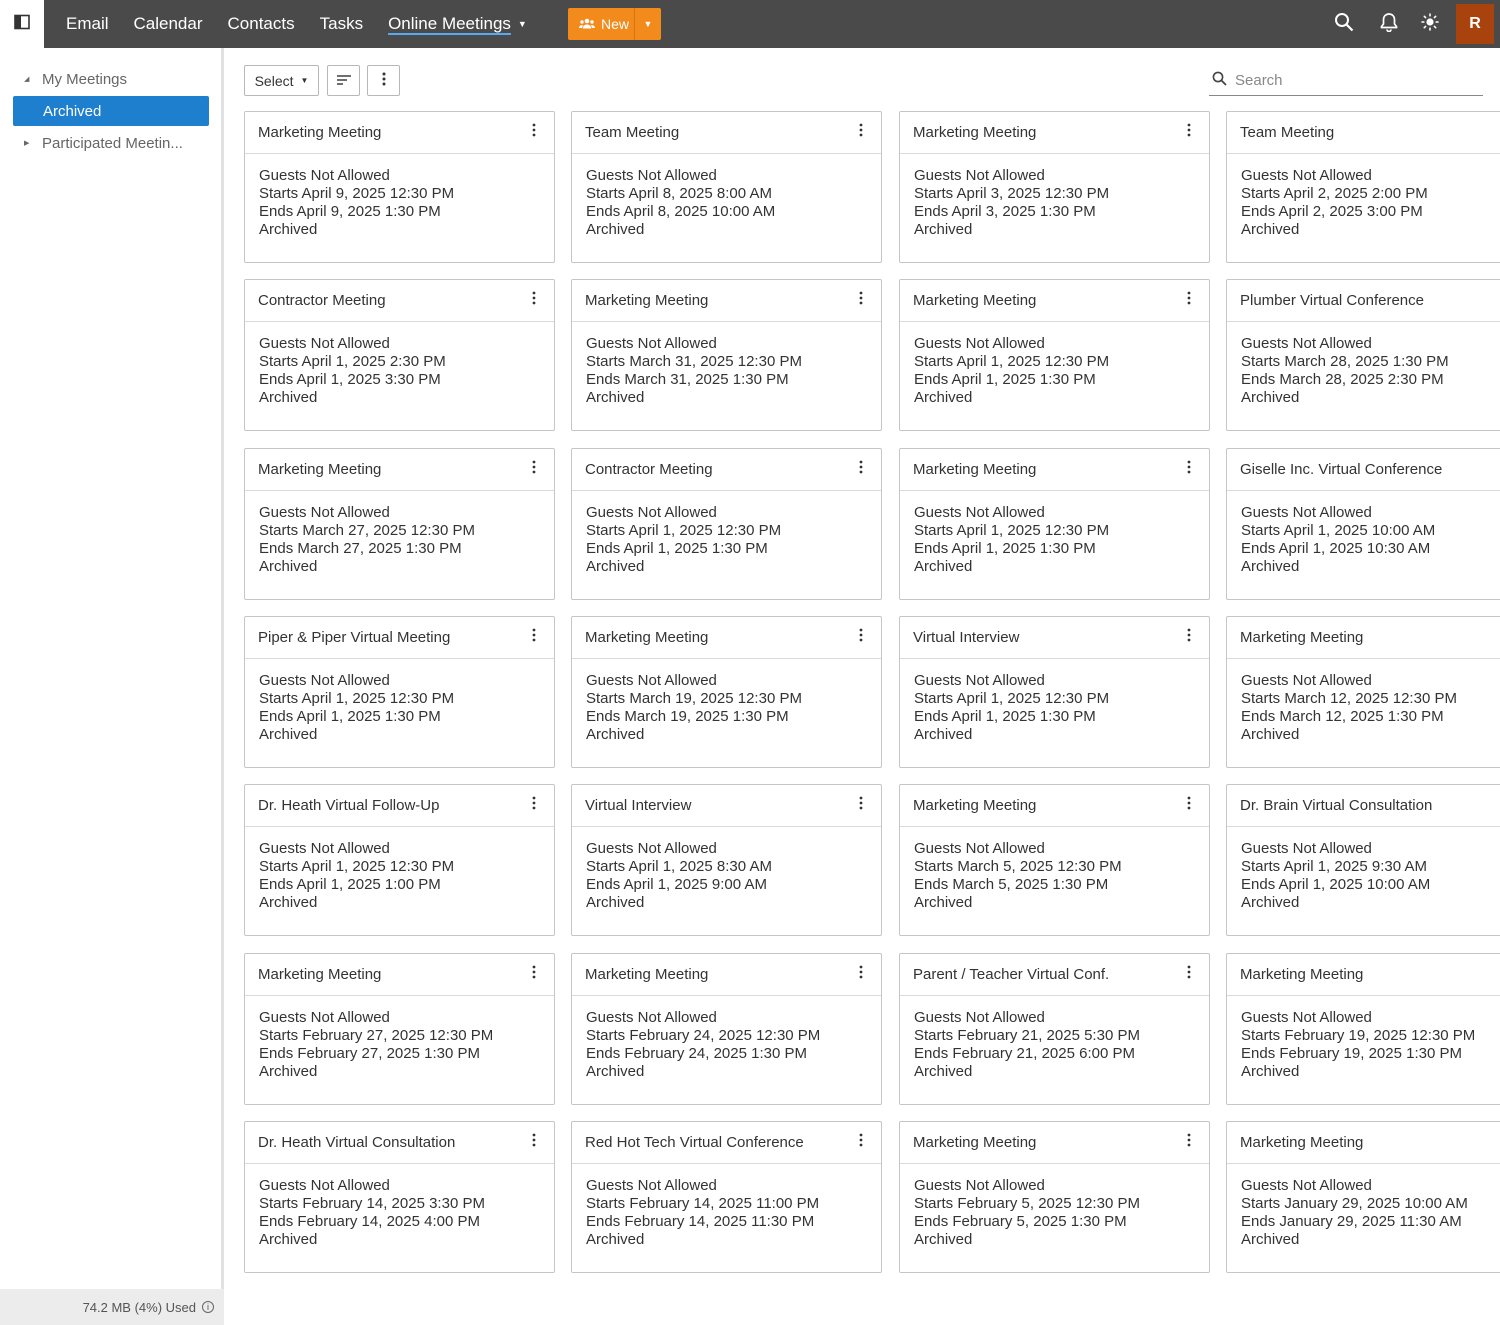  What do you see at coordinates (649, 469) in the screenshot?
I see `meeting-title: Contractor Meeting` at bounding box center [649, 469].